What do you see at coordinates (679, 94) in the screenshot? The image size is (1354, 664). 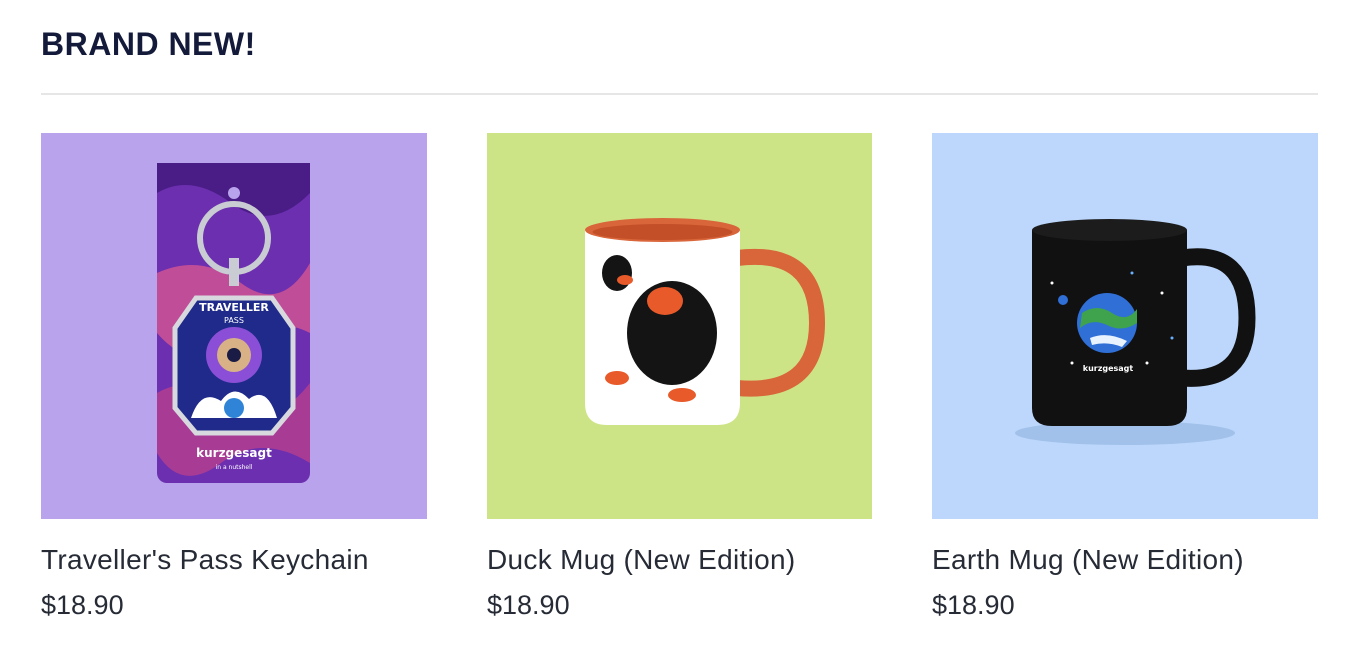 I see `section-divider` at bounding box center [679, 94].